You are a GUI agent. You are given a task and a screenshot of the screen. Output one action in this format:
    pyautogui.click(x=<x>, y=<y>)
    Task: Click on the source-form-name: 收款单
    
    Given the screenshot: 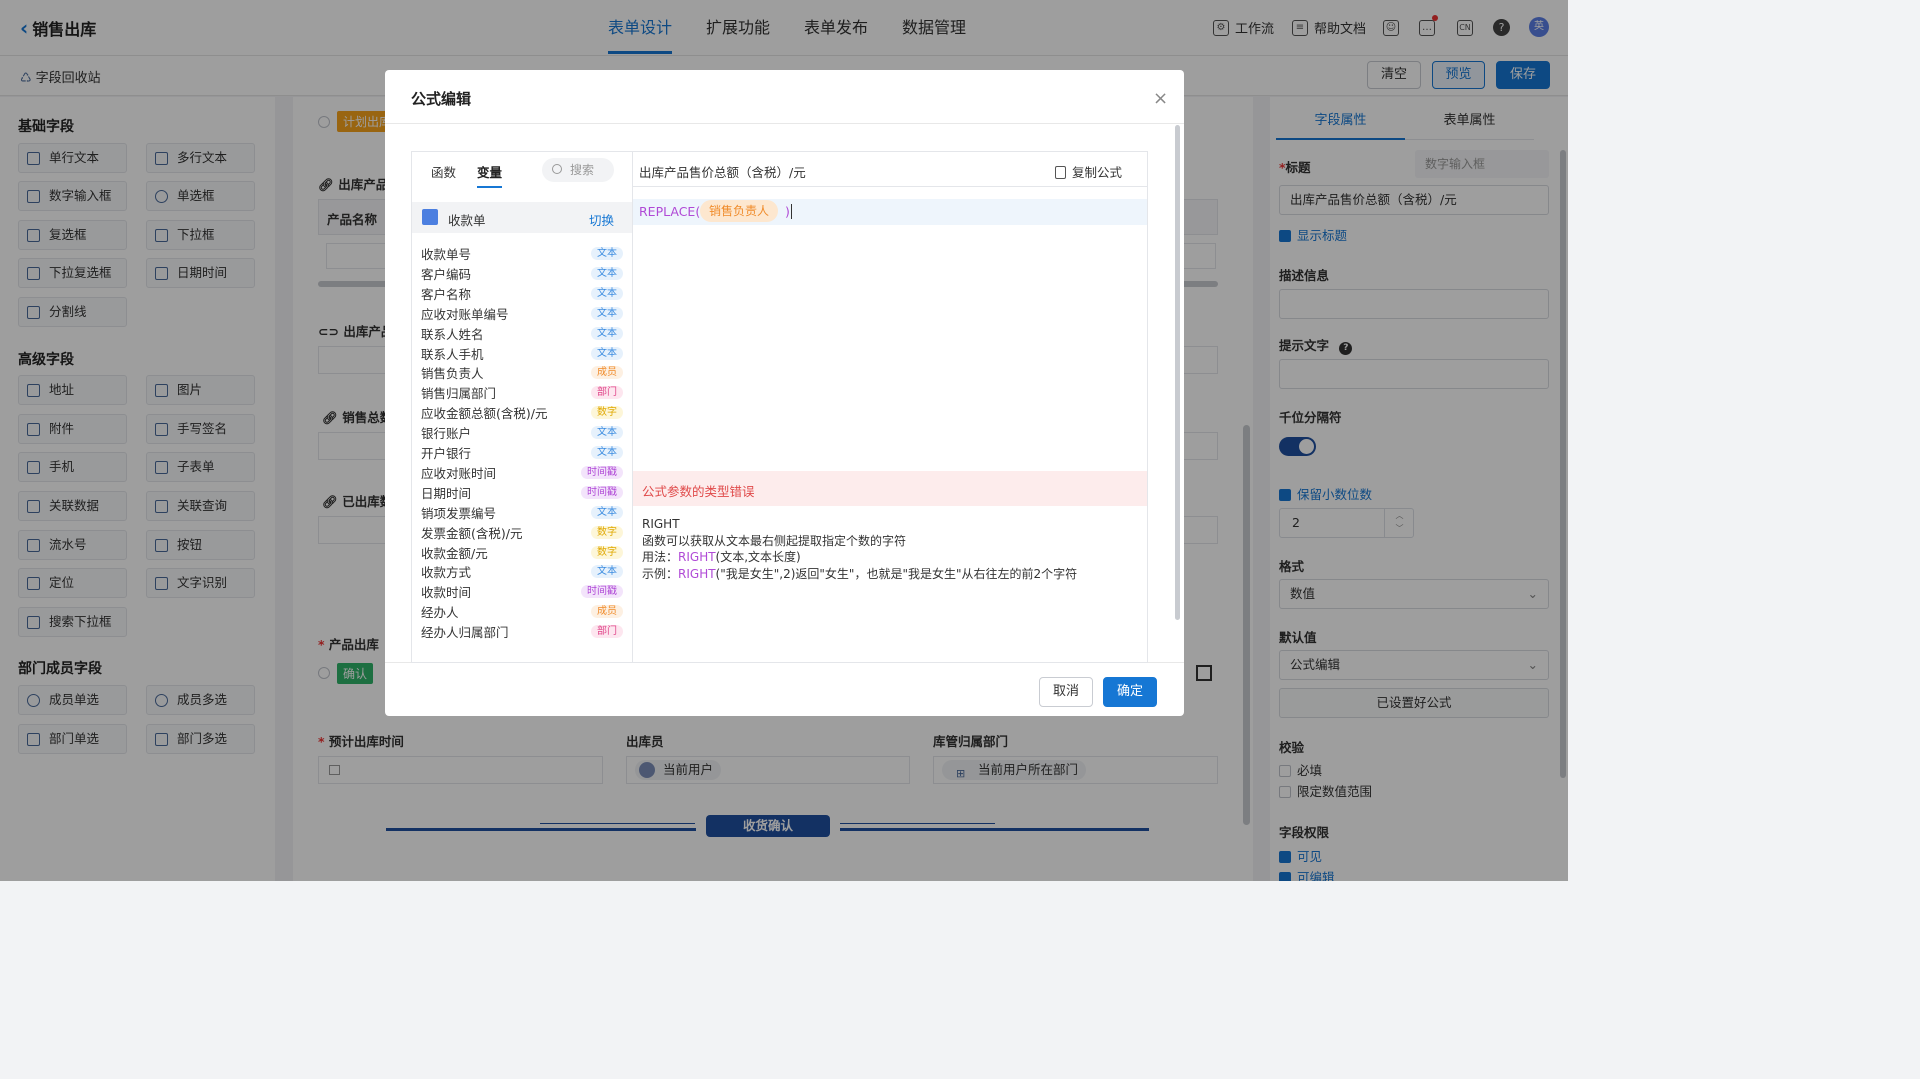 What is the action you would take?
    pyautogui.click(x=467, y=220)
    